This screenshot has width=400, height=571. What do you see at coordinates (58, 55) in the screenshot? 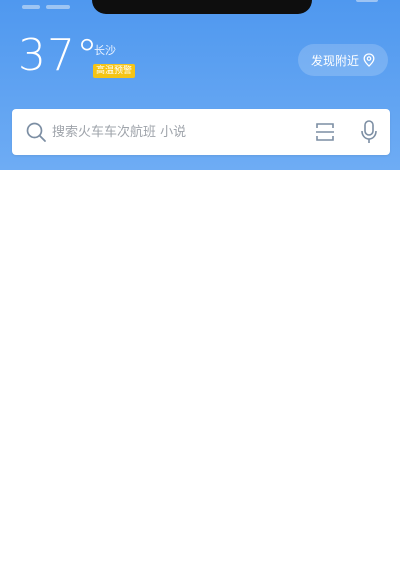
I see `temperature-value: 37°` at bounding box center [58, 55].